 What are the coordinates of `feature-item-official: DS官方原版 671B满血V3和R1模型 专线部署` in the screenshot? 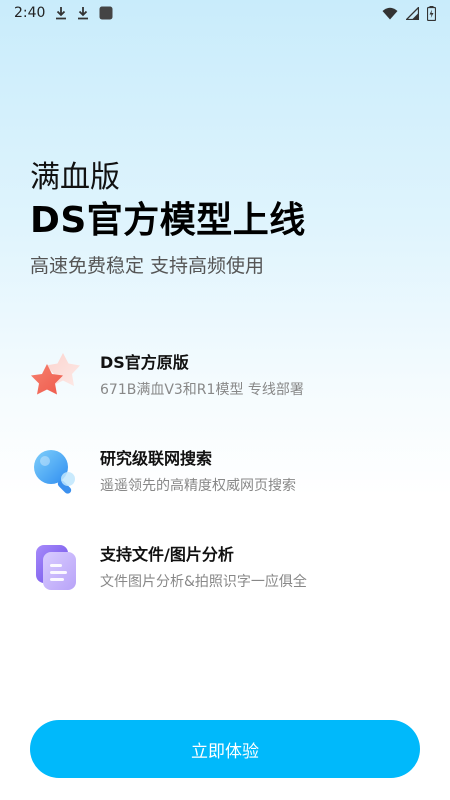 It's located at (167, 376).